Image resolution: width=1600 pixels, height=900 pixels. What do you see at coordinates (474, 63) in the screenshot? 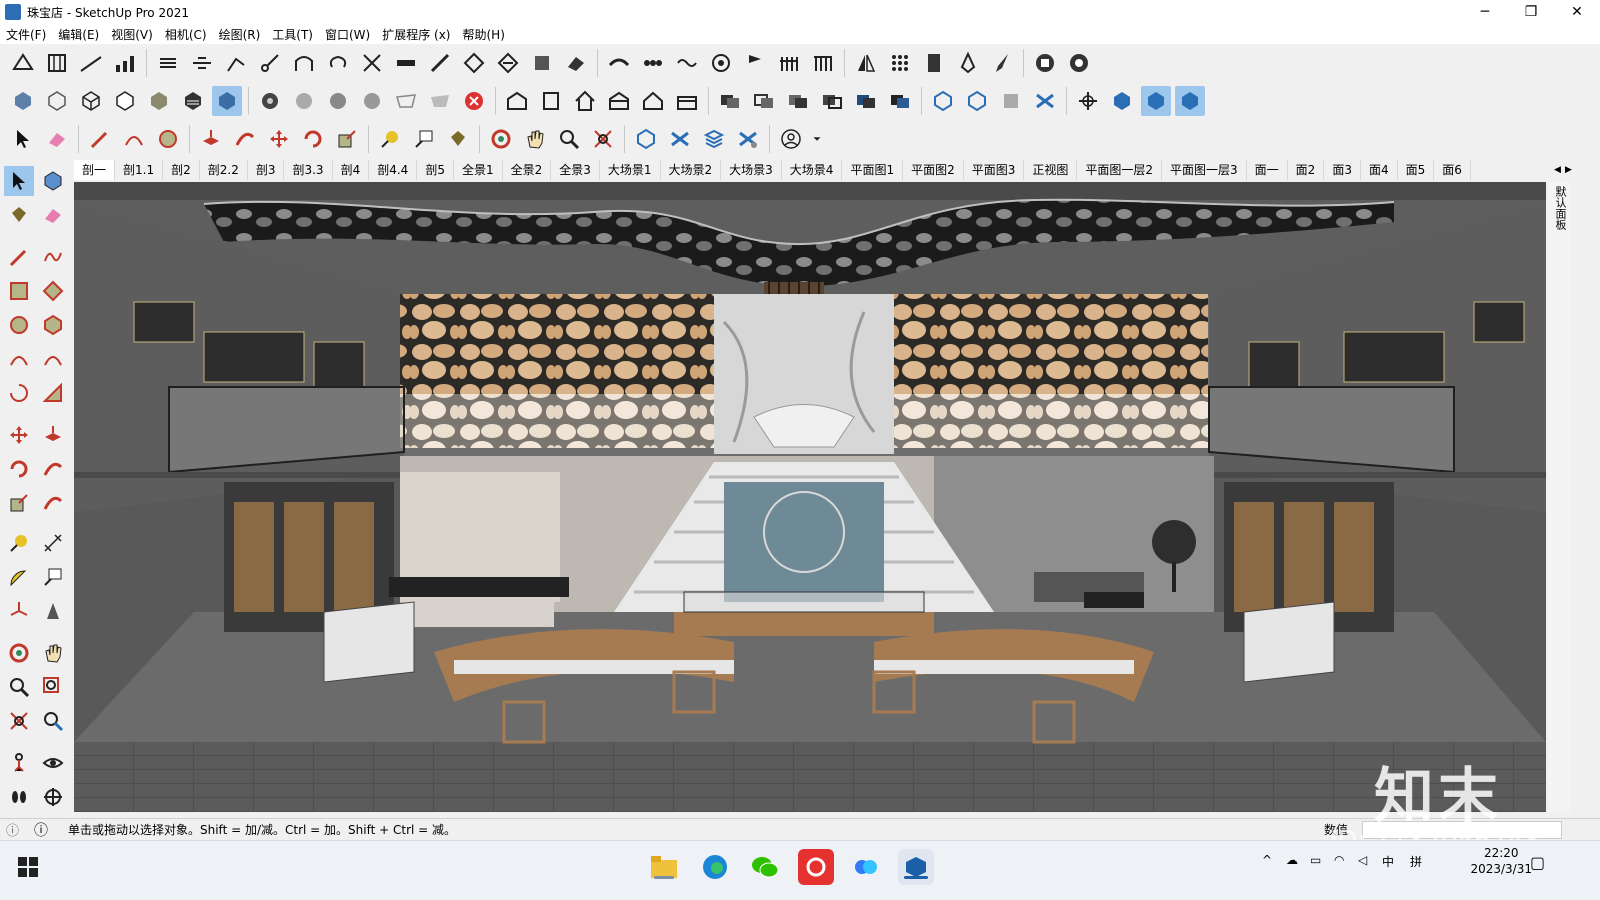
I see `grid-shape-icon` at bounding box center [474, 63].